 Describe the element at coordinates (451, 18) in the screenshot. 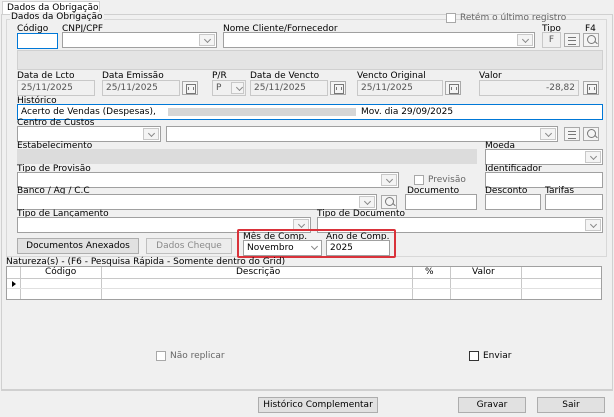

I see `retem-checkbox` at that location.